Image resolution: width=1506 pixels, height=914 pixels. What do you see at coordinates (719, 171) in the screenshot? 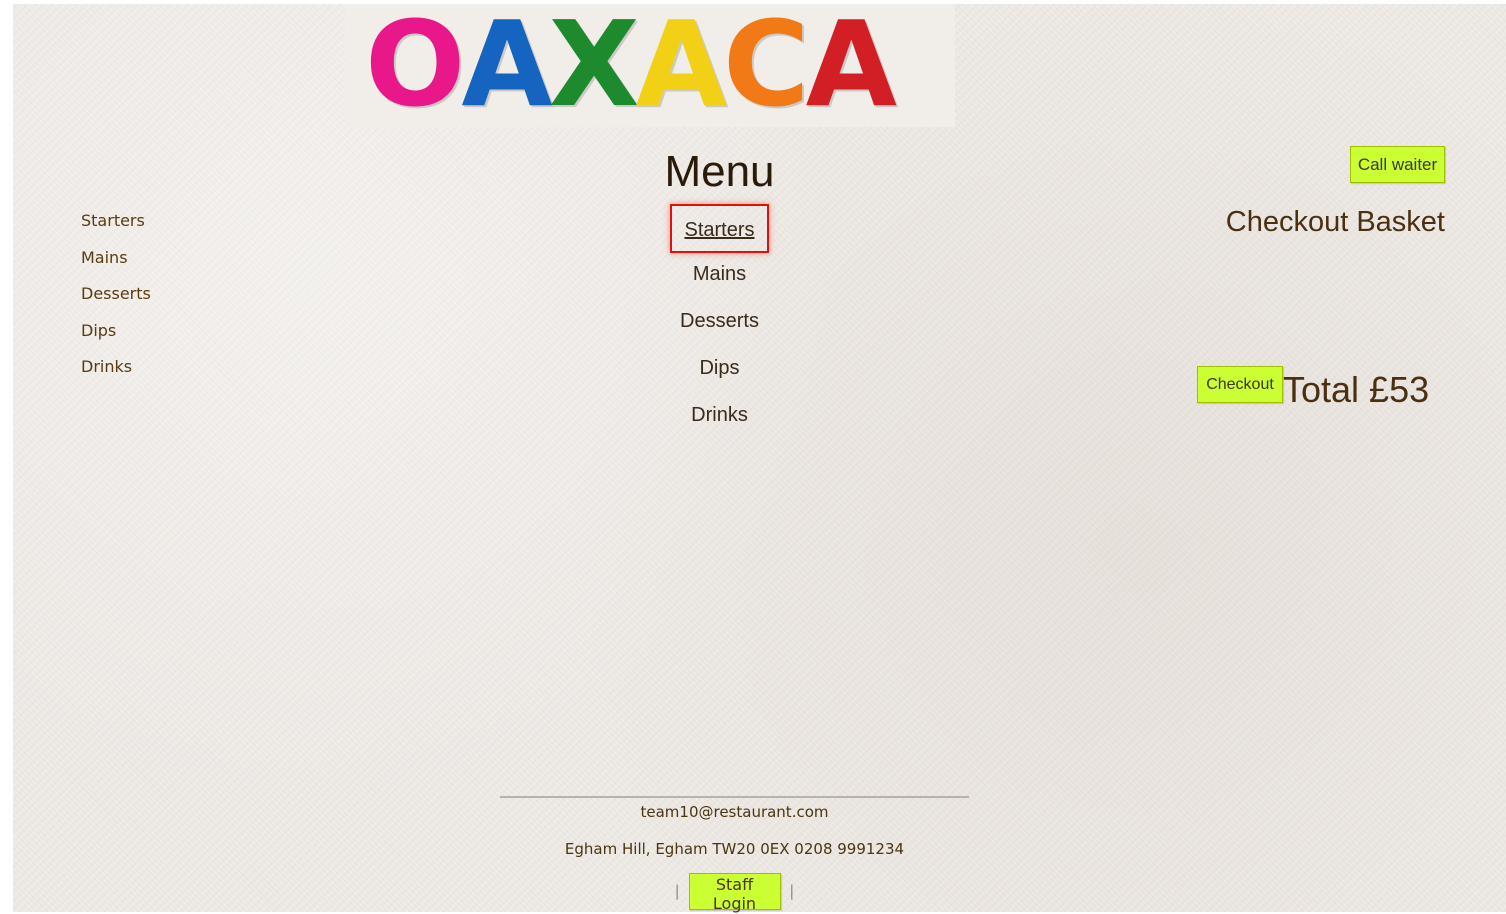
I see `menu-title: Menu` at bounding box center [719, 171].